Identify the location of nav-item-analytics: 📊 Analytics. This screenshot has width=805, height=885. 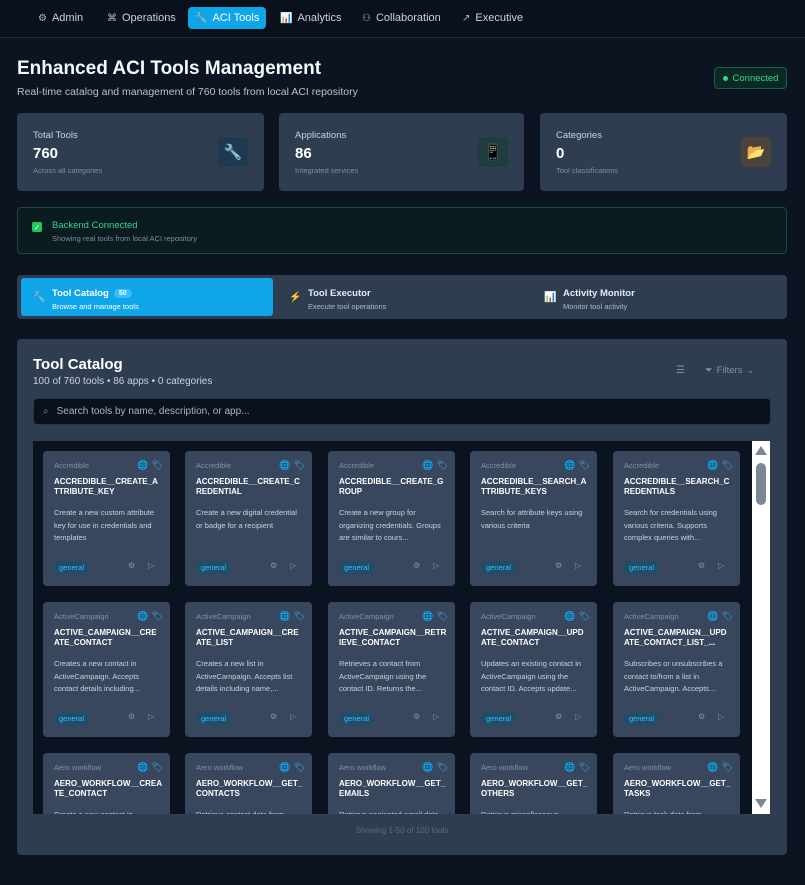
(310, 18).